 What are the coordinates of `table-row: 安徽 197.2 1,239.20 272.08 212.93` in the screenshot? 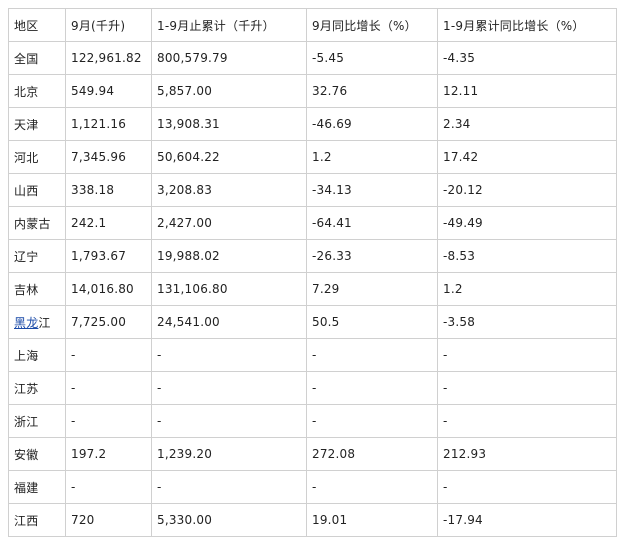 It's located at (312, 454).